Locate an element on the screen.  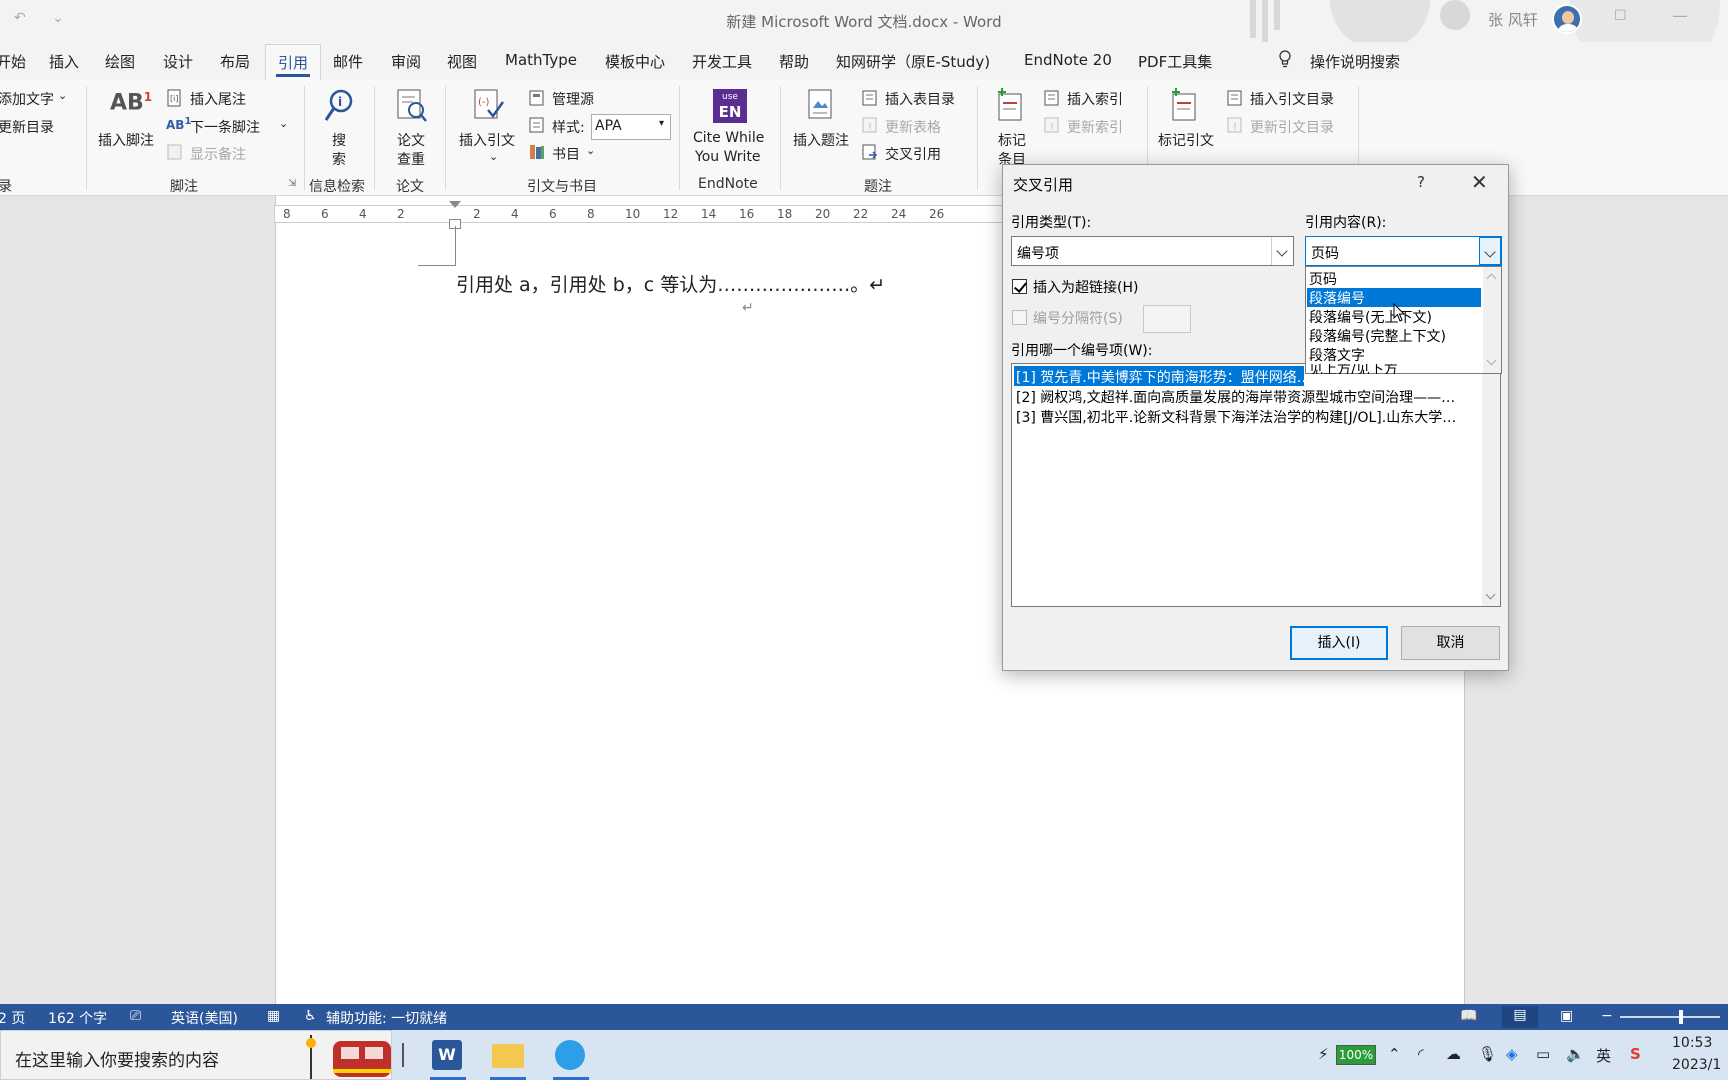
mark-citation-button: 标记引文 is located at coordinates (1186, 140).